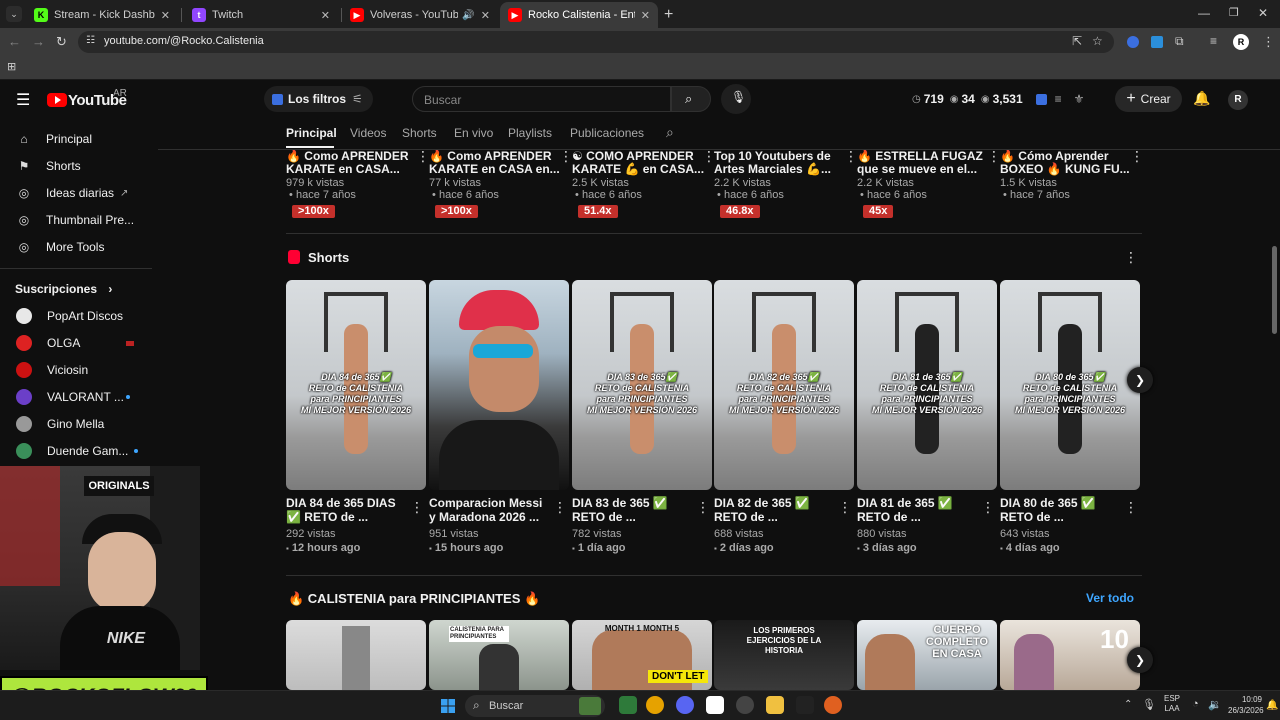 The image size is (1280, 720). I want to click on tab-kick: K Stream - Kick Dashboard ✕, so click(102, 15).